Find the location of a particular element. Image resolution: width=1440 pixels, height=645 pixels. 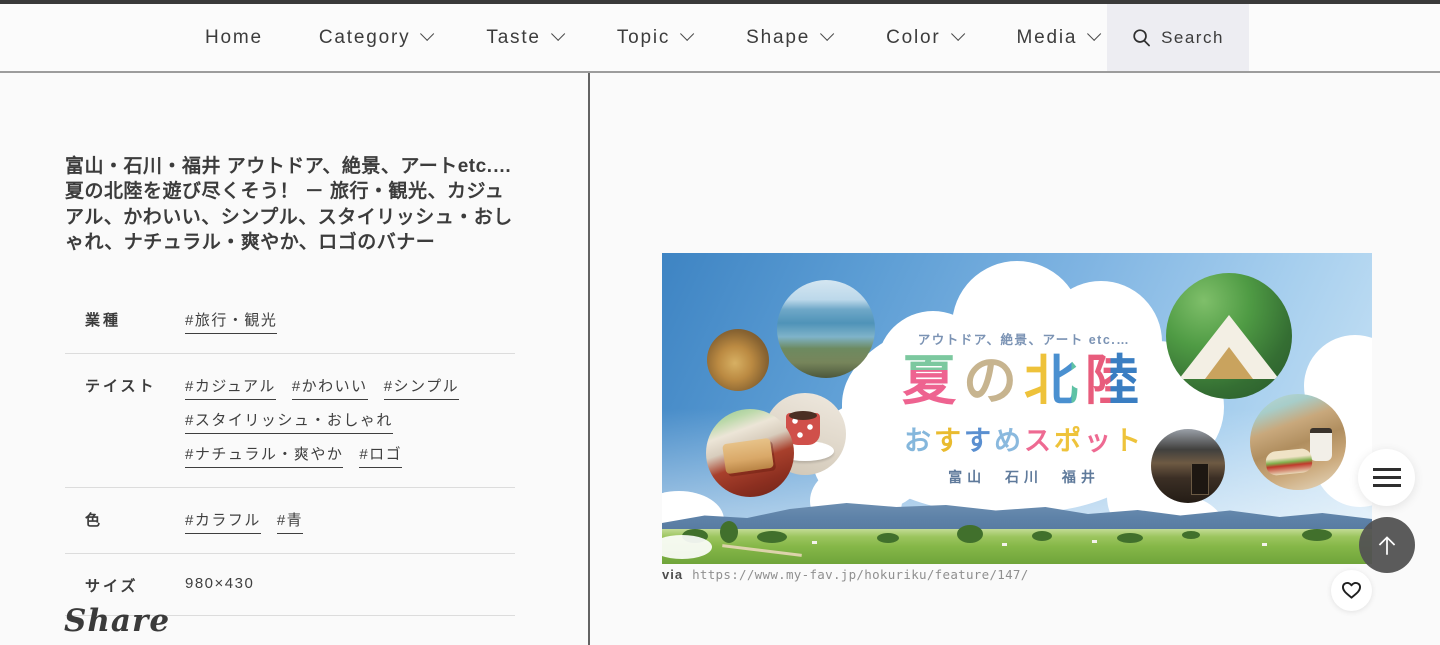

banner-main-title: 夏の北陸 is located at coordinates (1024, 381).